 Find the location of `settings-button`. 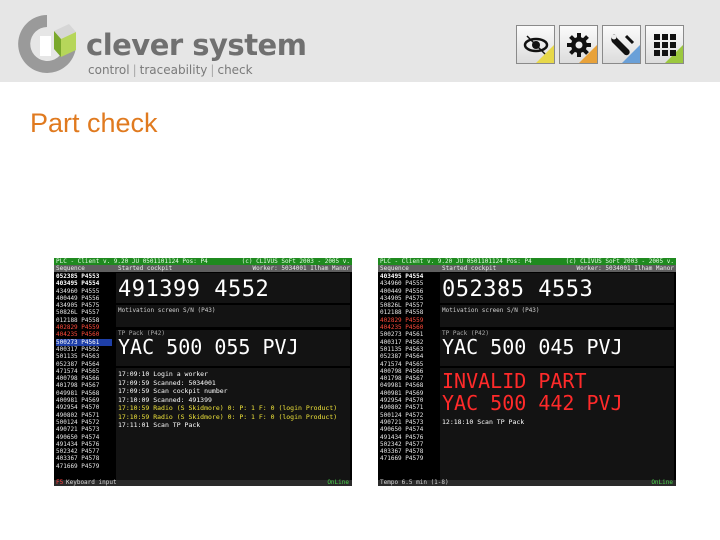

settings-button is located at coordinates (578, 44).